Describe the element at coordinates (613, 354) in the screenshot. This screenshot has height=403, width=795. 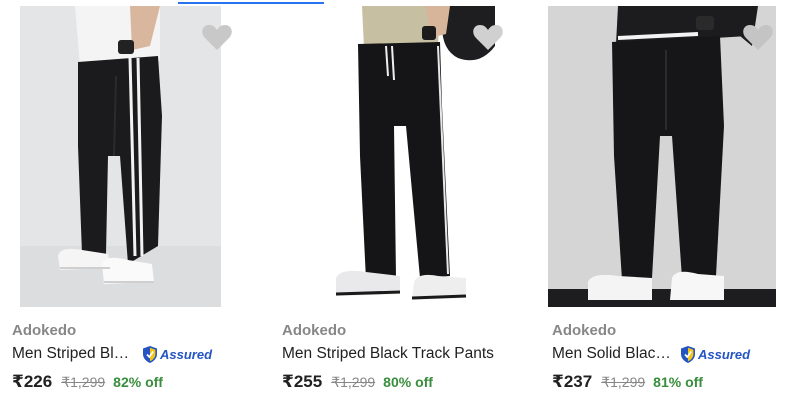
I see `product-title: Men Solid Black Track Pants` at that location.